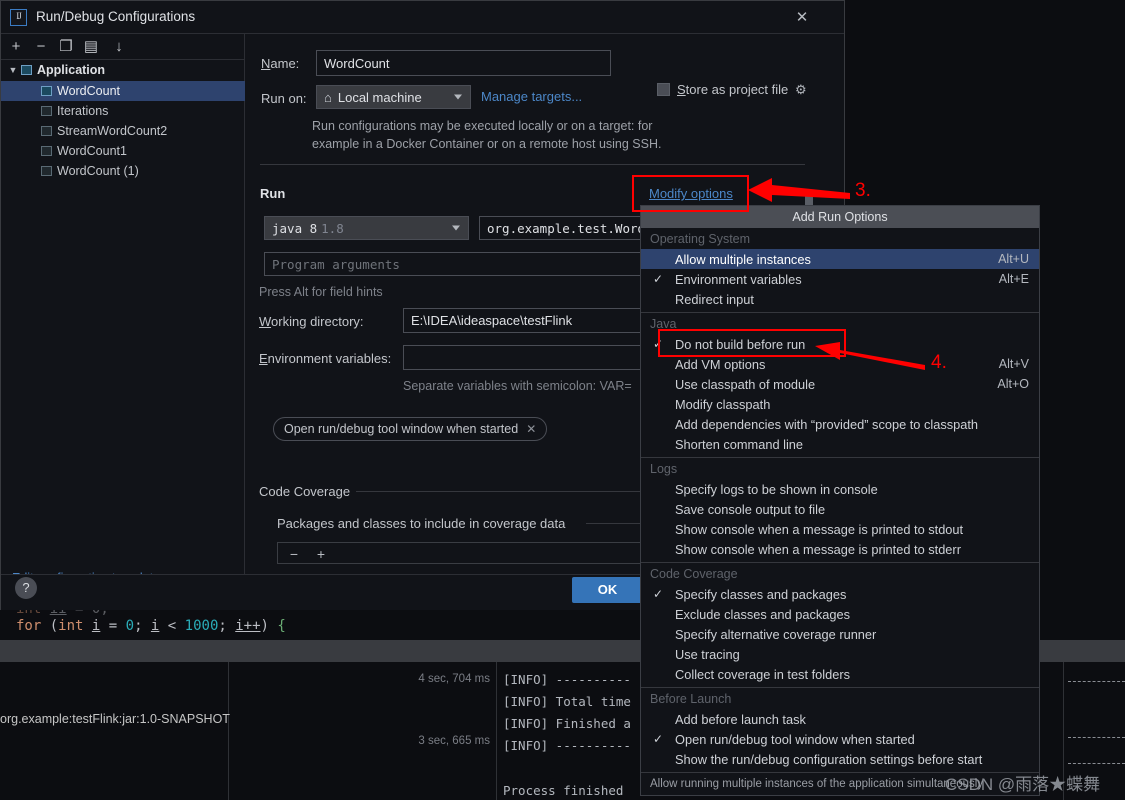 This screenshot has width=1125, height=800. Describe the element at coordinates (115, 719) in the screenshot. I see `maven-coordinate: org.example:testFlink:jar:1.0-SNAPSHOT` at that location.